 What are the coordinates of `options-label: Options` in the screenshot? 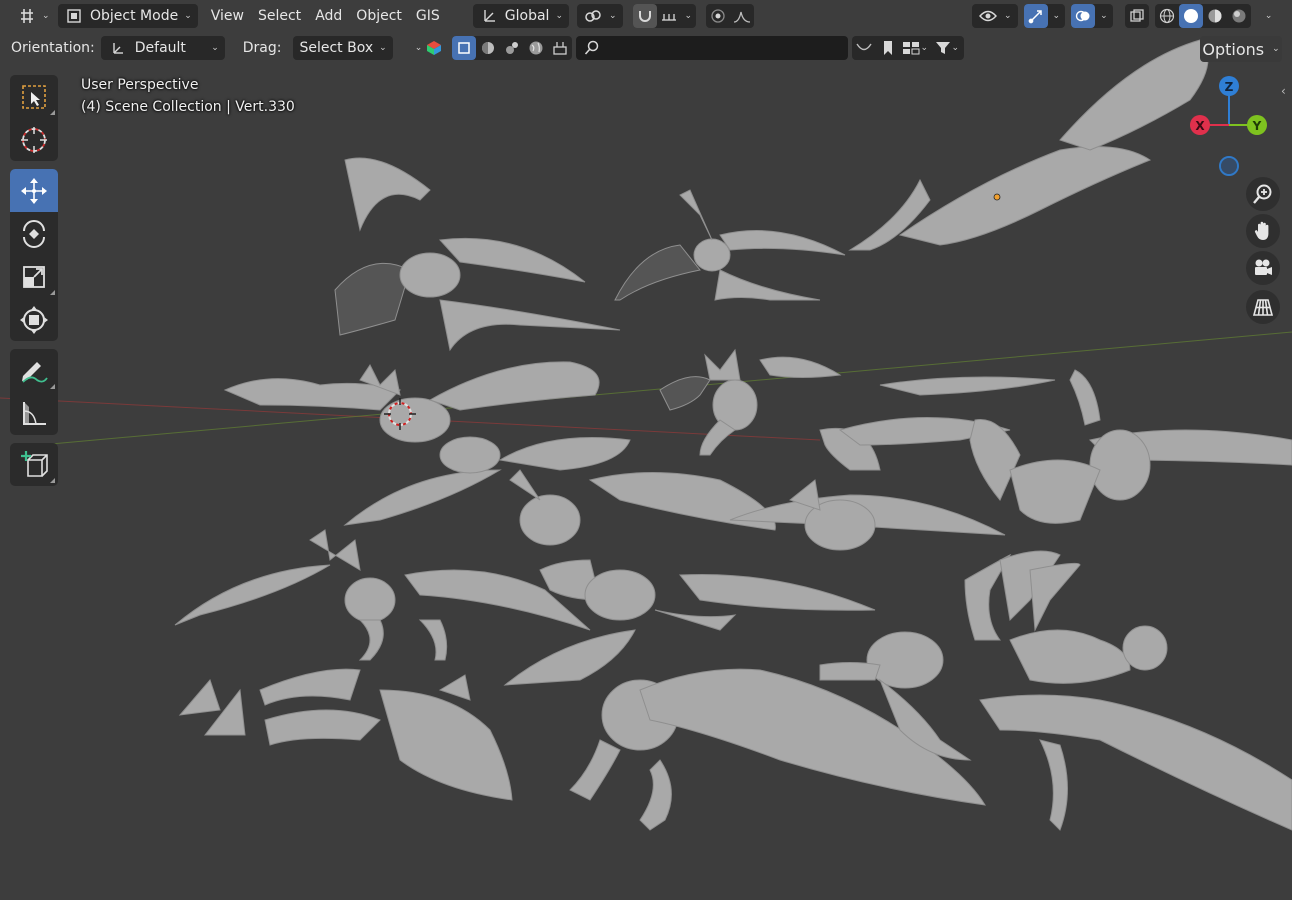 It's located at (1233, 49).